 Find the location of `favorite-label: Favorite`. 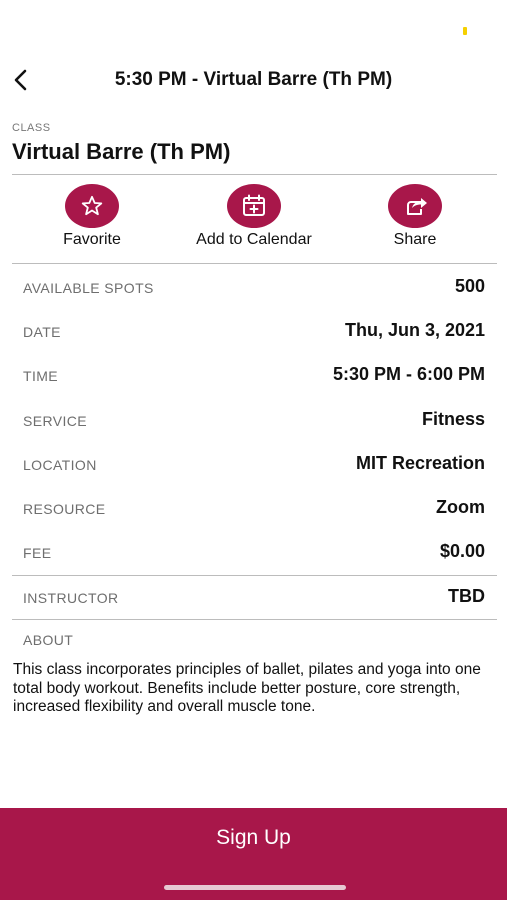

favorite-label: Favorite is located at coordinates (92, 239).